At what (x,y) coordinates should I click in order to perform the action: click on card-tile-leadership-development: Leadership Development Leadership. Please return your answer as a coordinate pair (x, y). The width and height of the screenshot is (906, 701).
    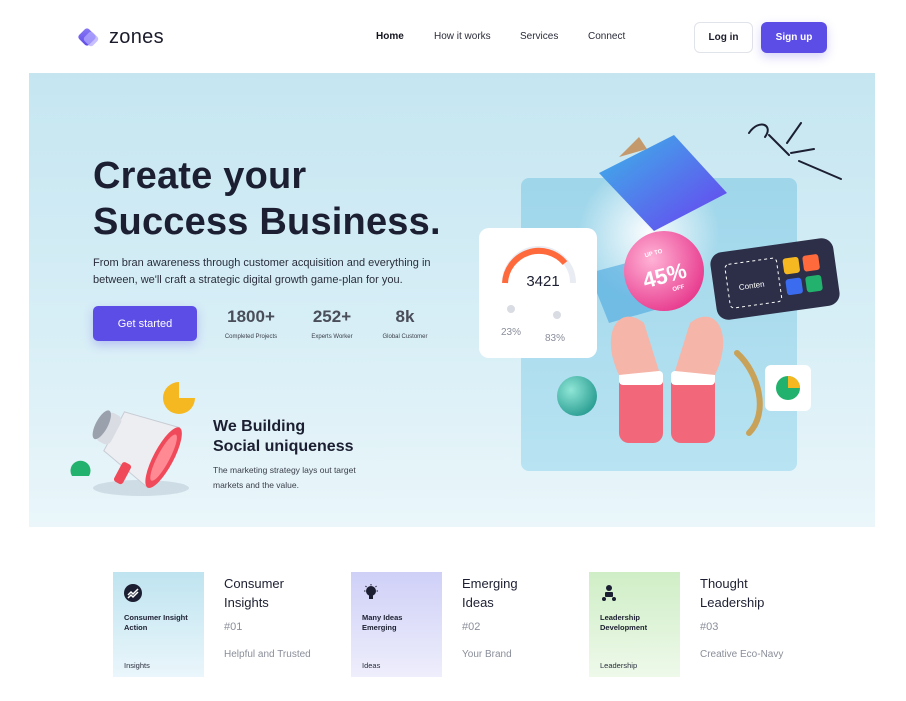
    Looking at the image, I should click on (634, 624).